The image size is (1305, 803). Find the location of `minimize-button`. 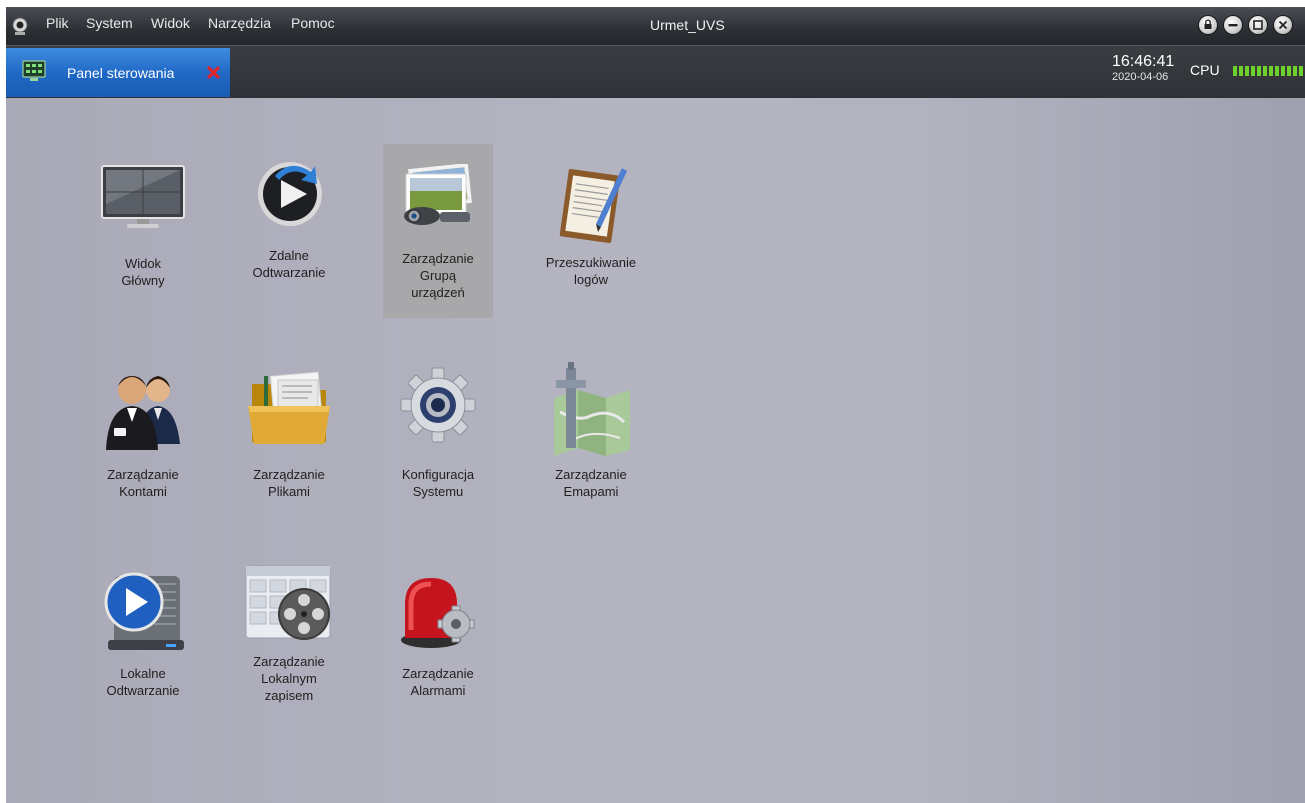

minimize-button is located at coordinates (1233, 25).